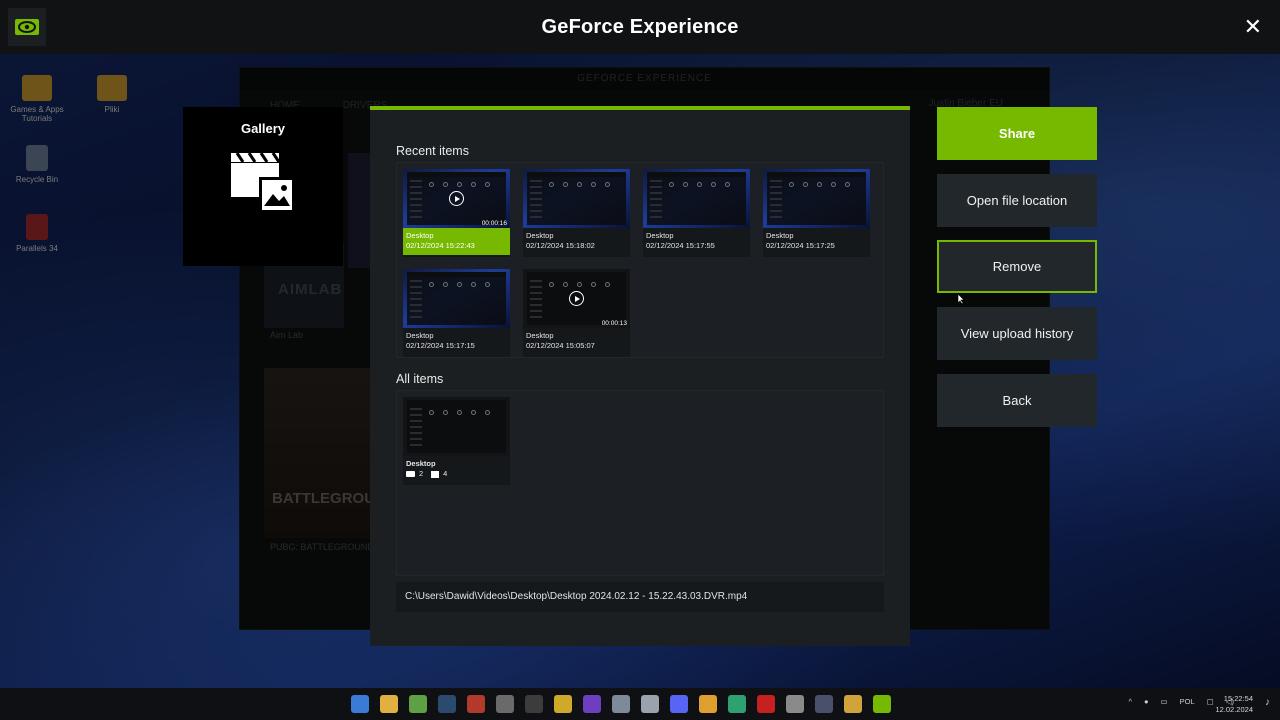  I want to click on thumb-meta: Desktop 02/12/2024 15:17:25, so click(816, 241).